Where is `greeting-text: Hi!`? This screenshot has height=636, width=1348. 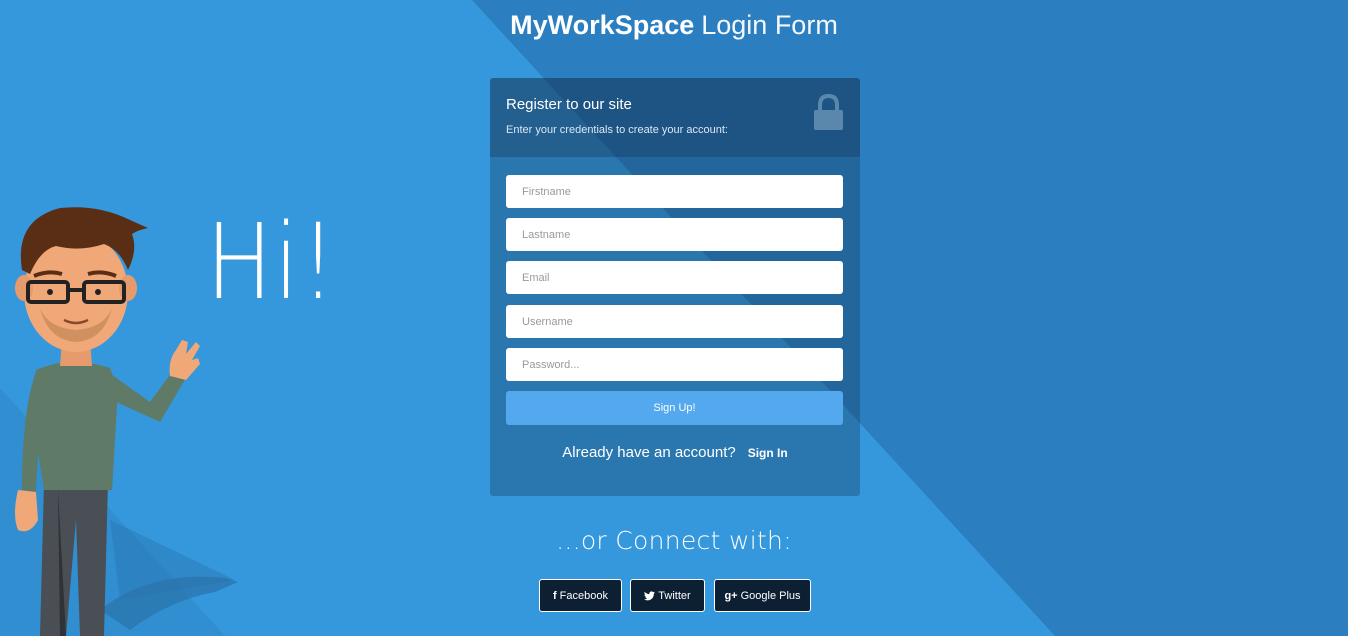
greeting-text: Hi! is located at coordinates (272, 262).